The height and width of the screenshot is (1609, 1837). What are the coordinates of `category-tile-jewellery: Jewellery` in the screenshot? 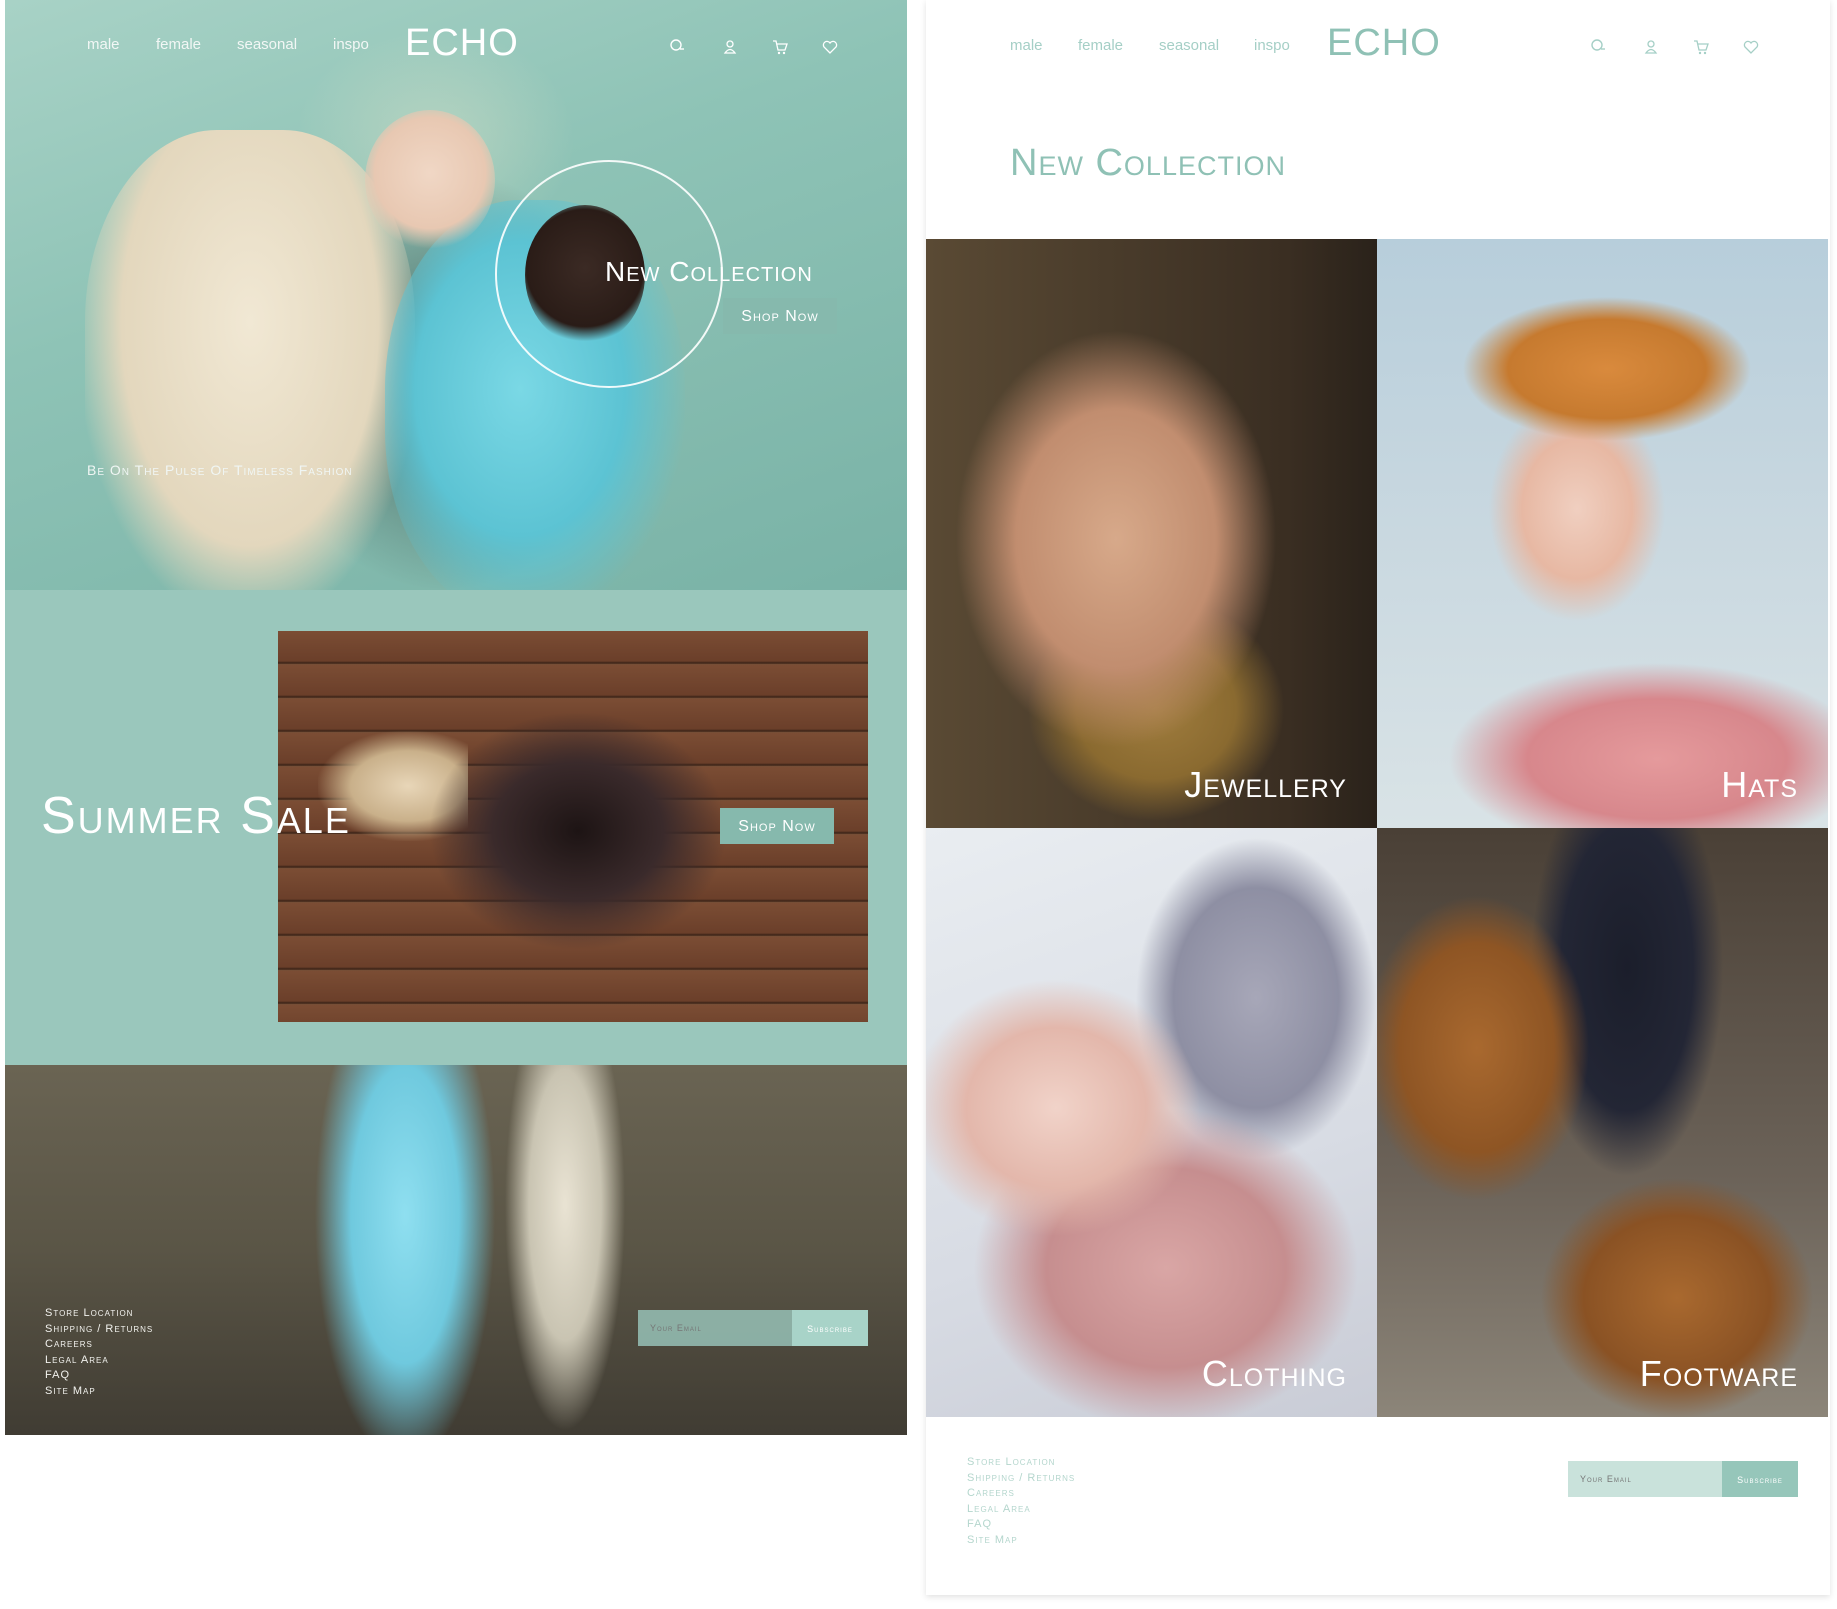 It's located at (1151, 533).